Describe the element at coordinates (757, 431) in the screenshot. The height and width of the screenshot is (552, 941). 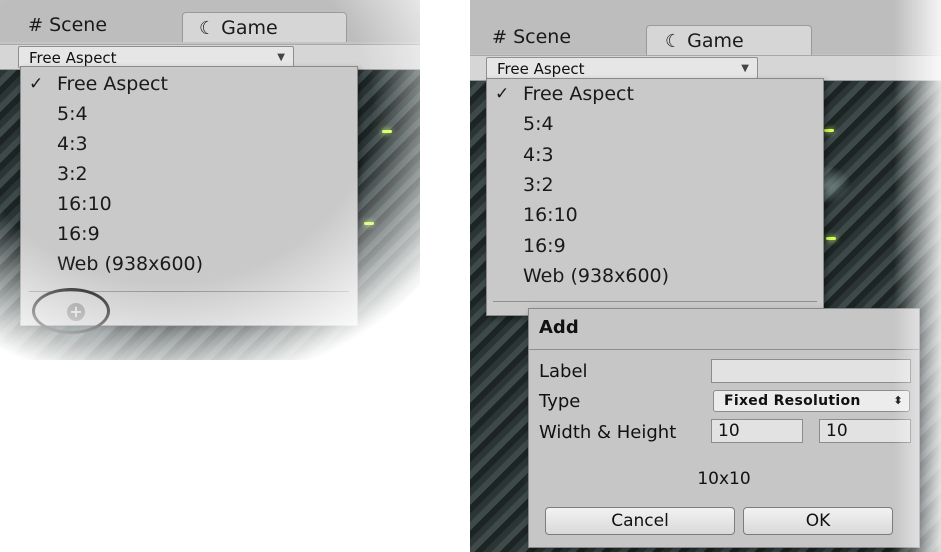
I see `width-input: 10` at that location.